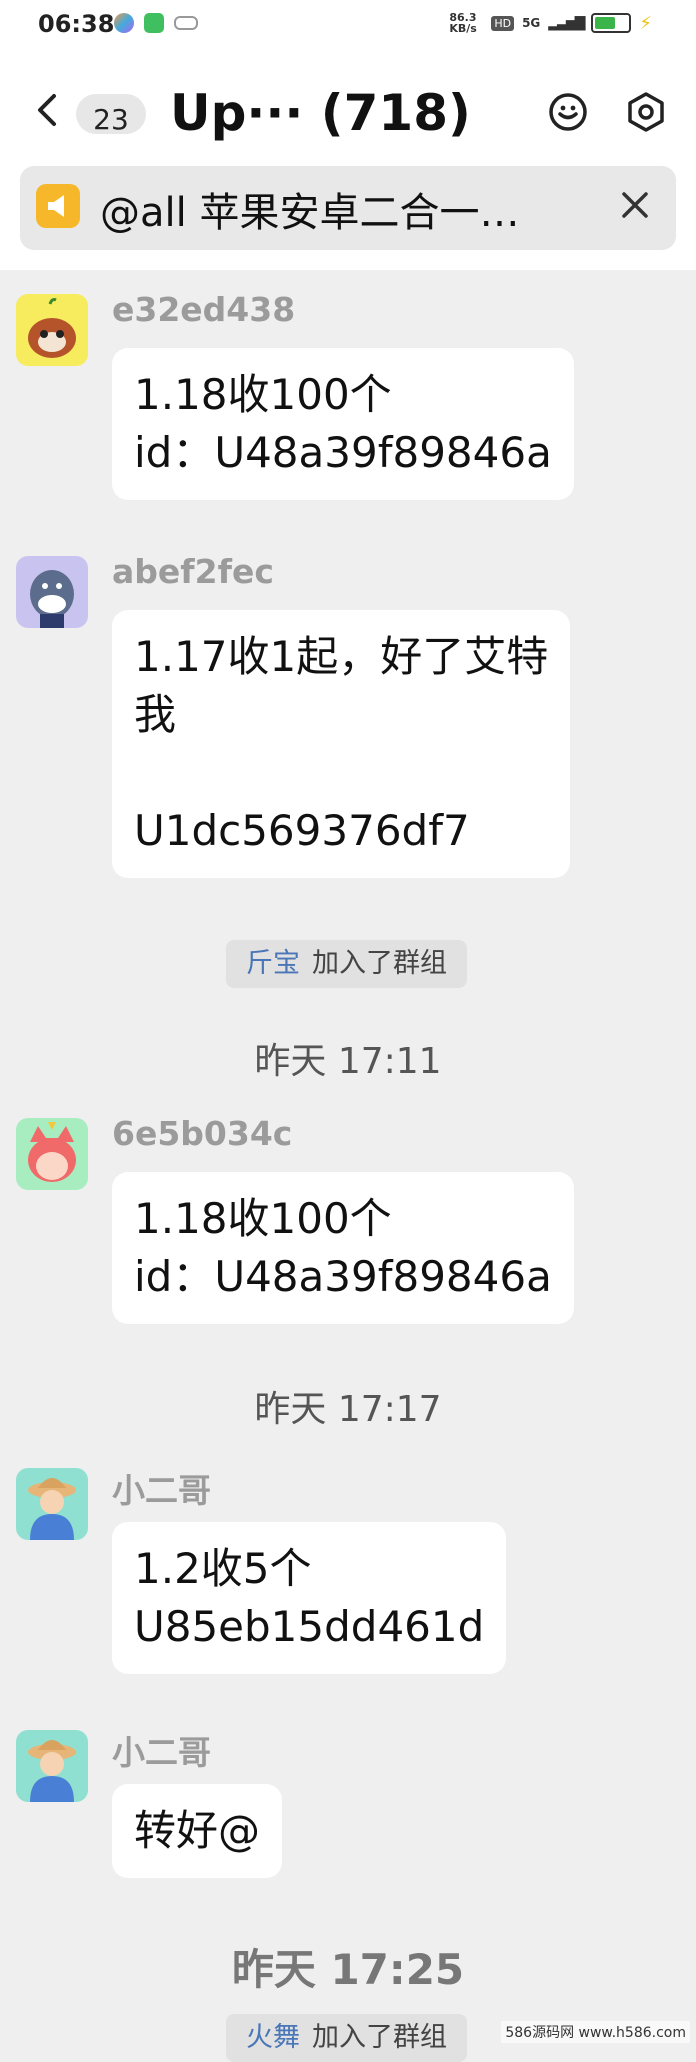 The height and width of the screenshot is (2062, 696). I want to click on copilot-icon, so click(568, 112).